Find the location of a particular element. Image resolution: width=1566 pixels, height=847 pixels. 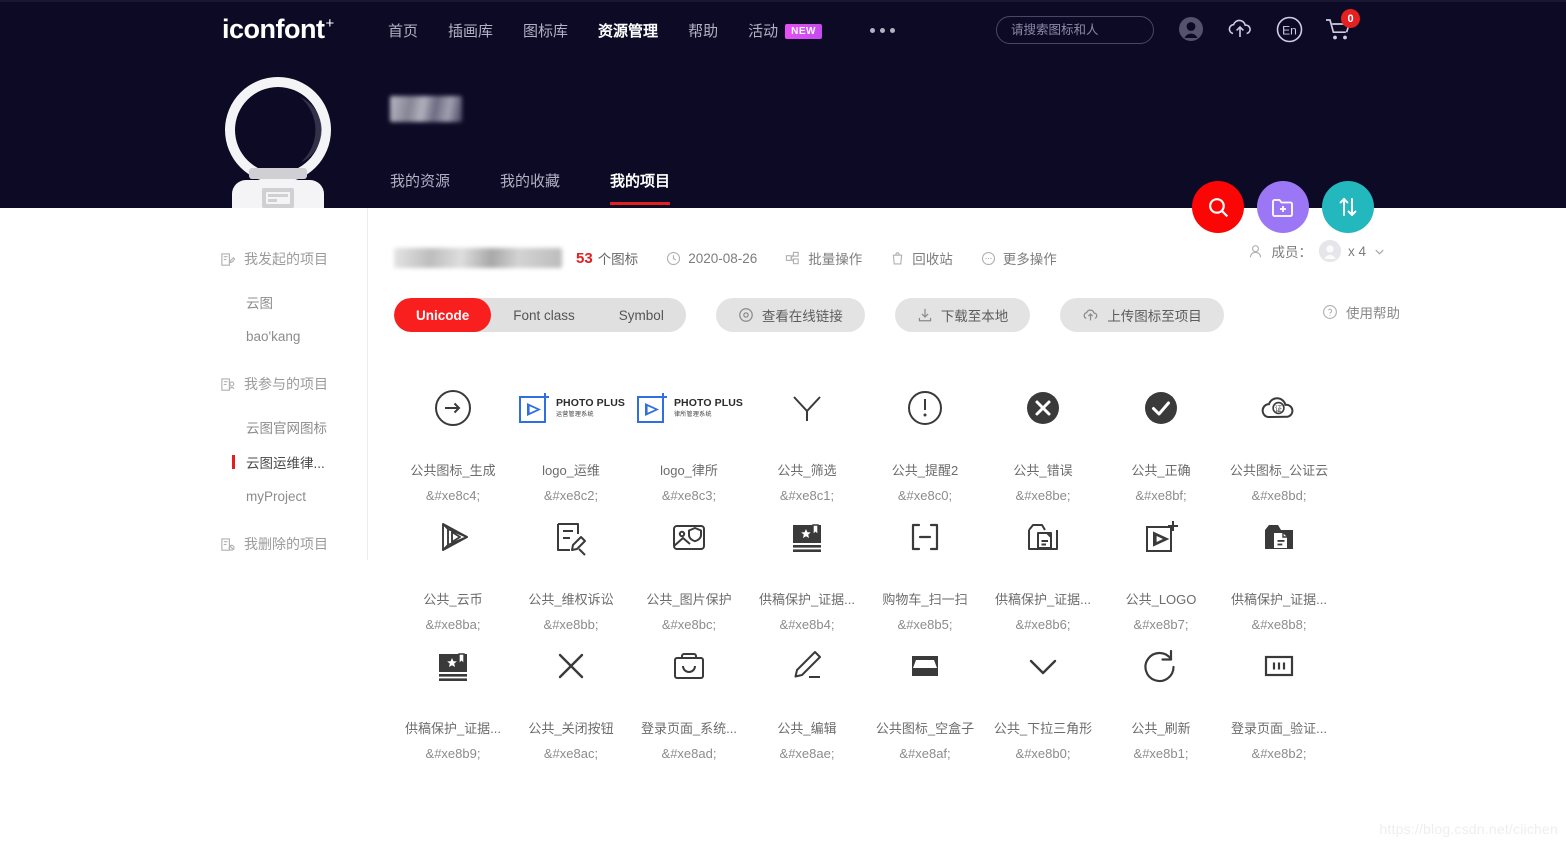

icon-code: &#xe8ad; is located at coordinates (689, 753).